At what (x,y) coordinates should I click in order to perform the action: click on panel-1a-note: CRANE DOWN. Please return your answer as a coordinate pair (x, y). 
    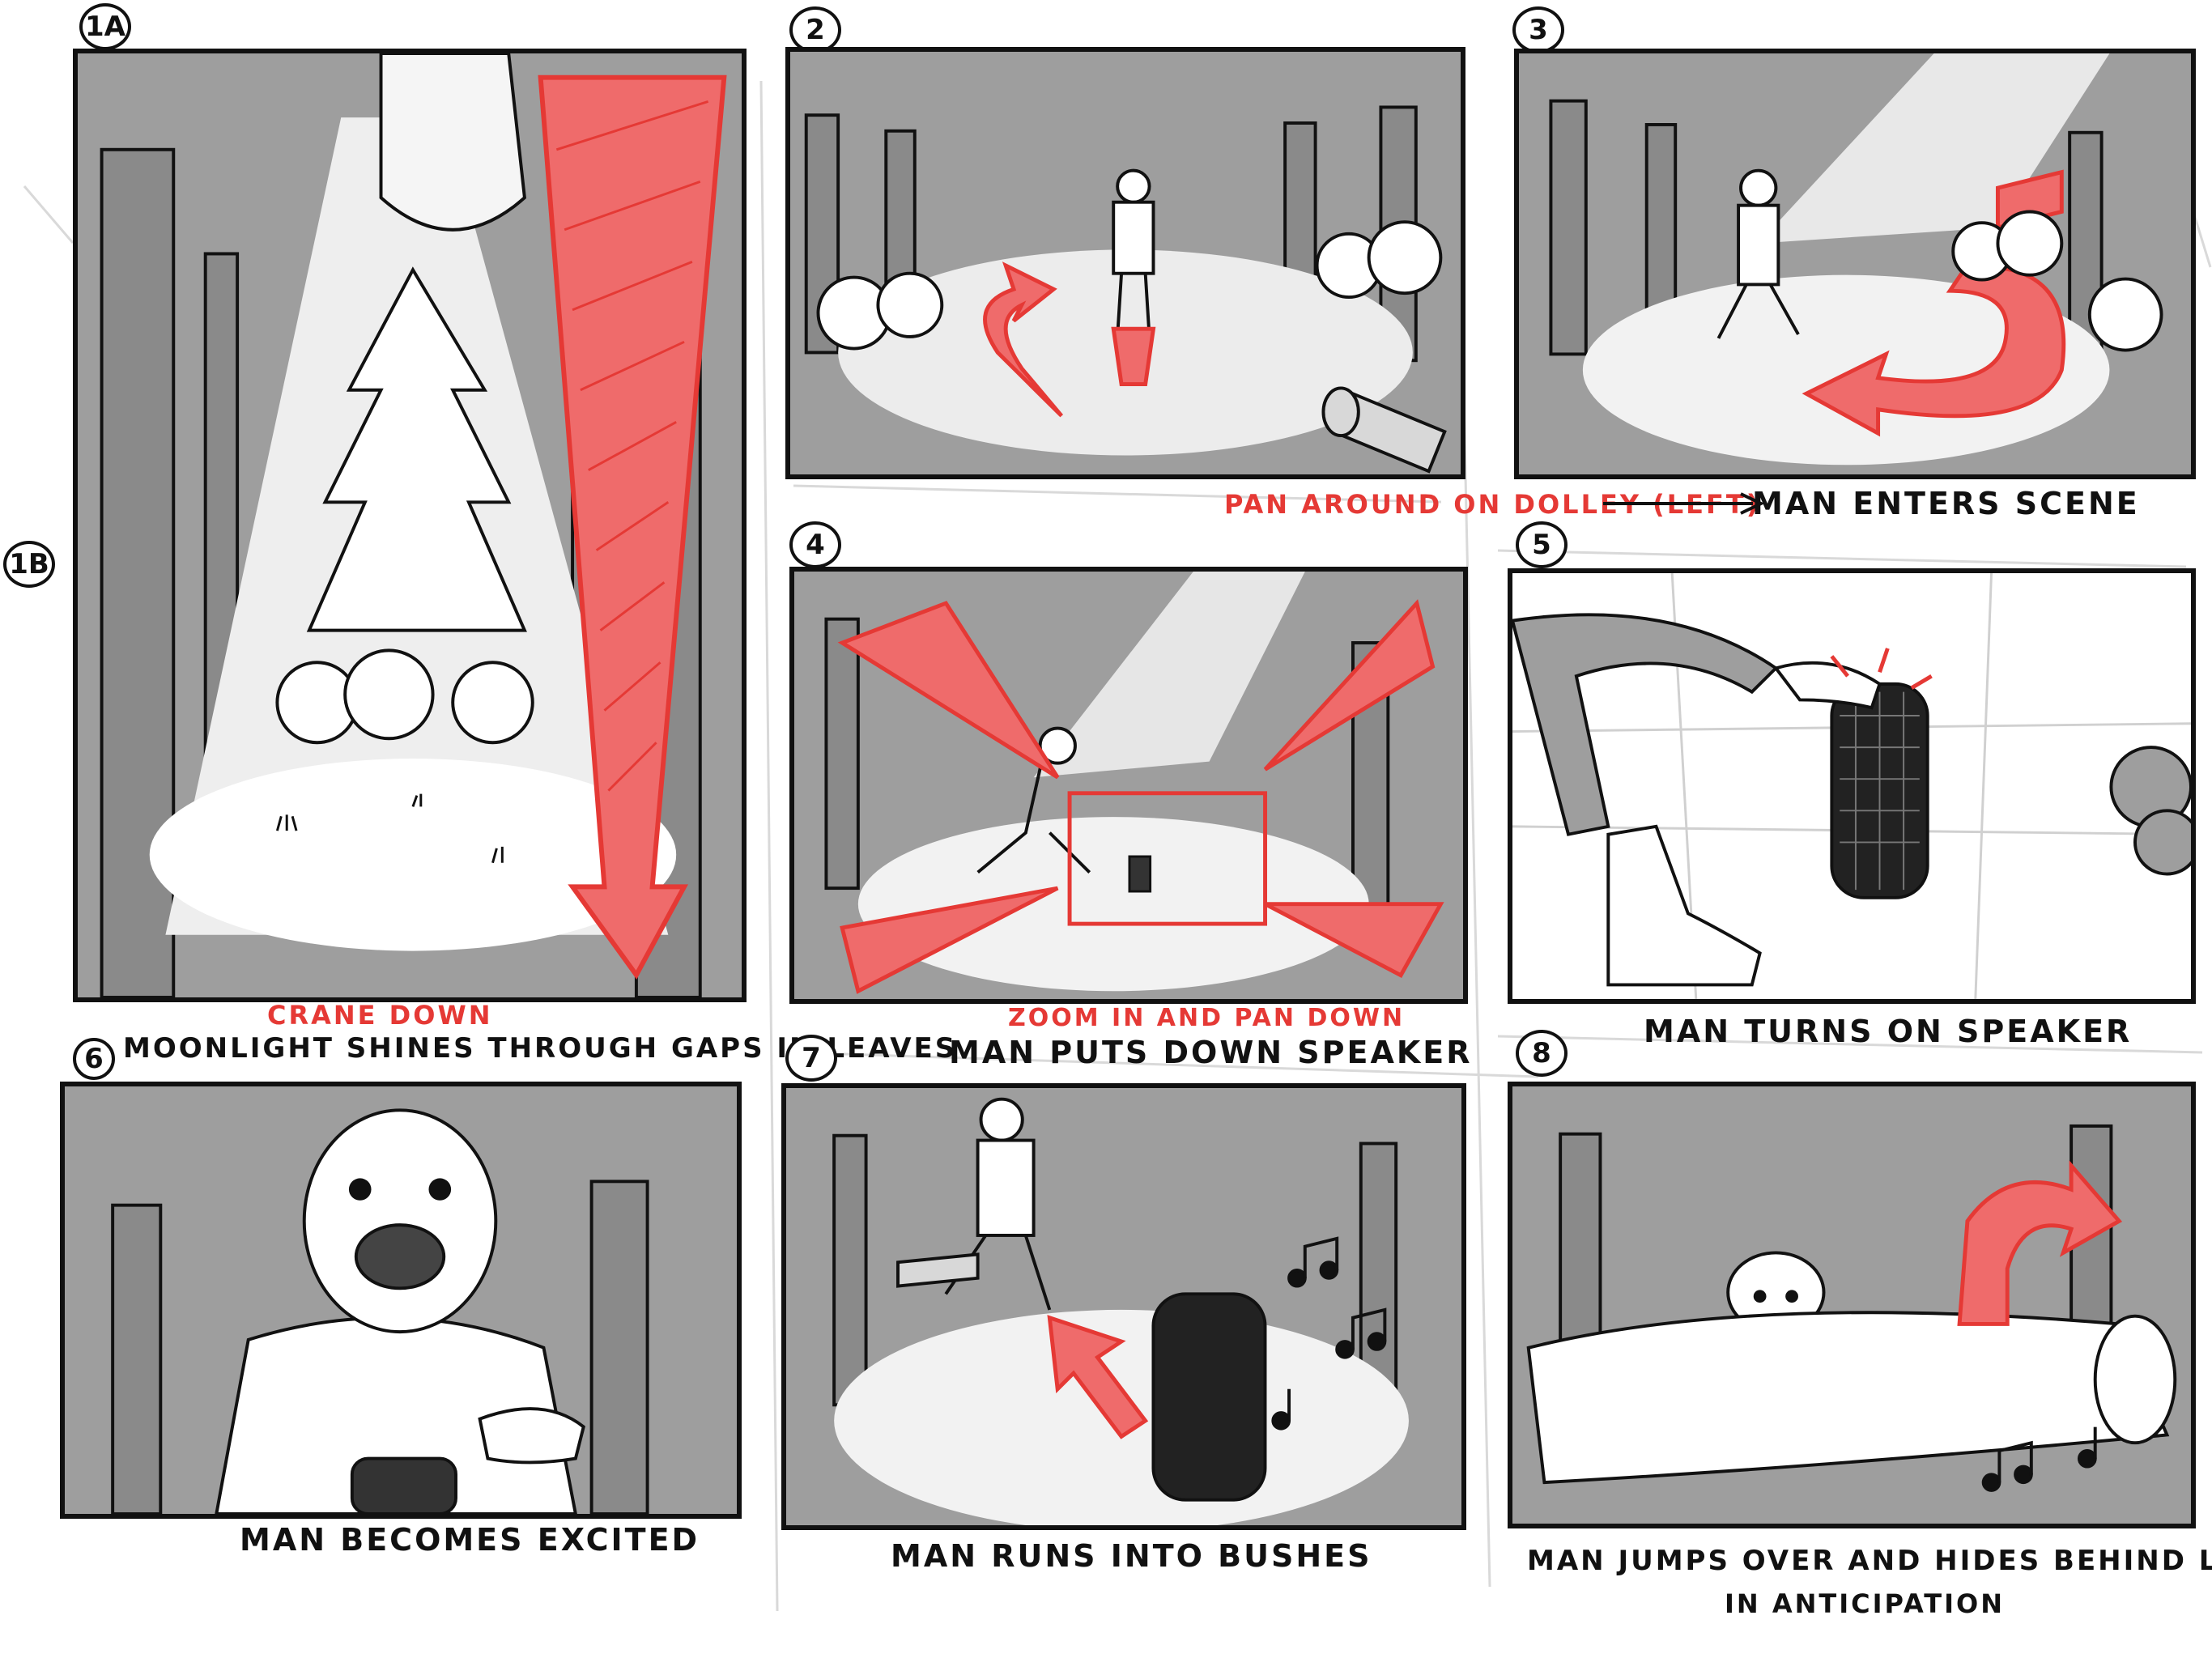
    Looking at the image, I should click on (380, 1015).